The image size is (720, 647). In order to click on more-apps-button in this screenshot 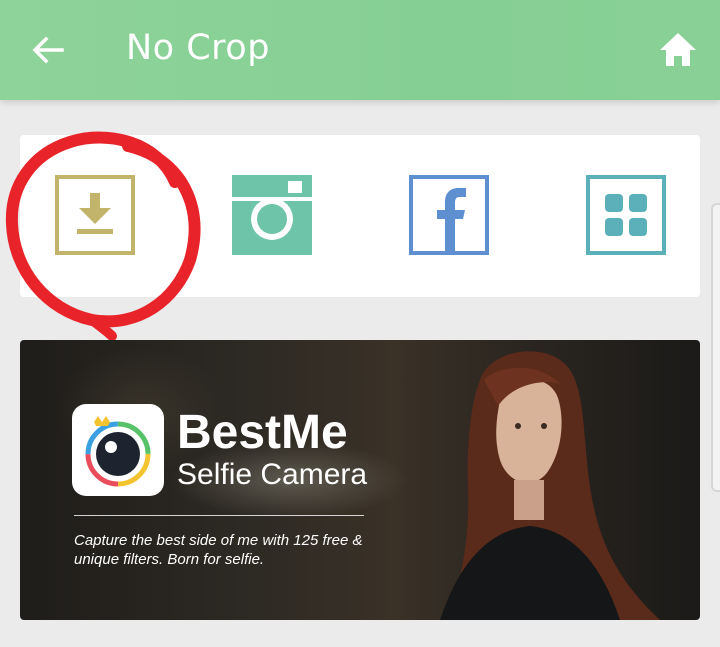, I will do `click(626, 215)`.